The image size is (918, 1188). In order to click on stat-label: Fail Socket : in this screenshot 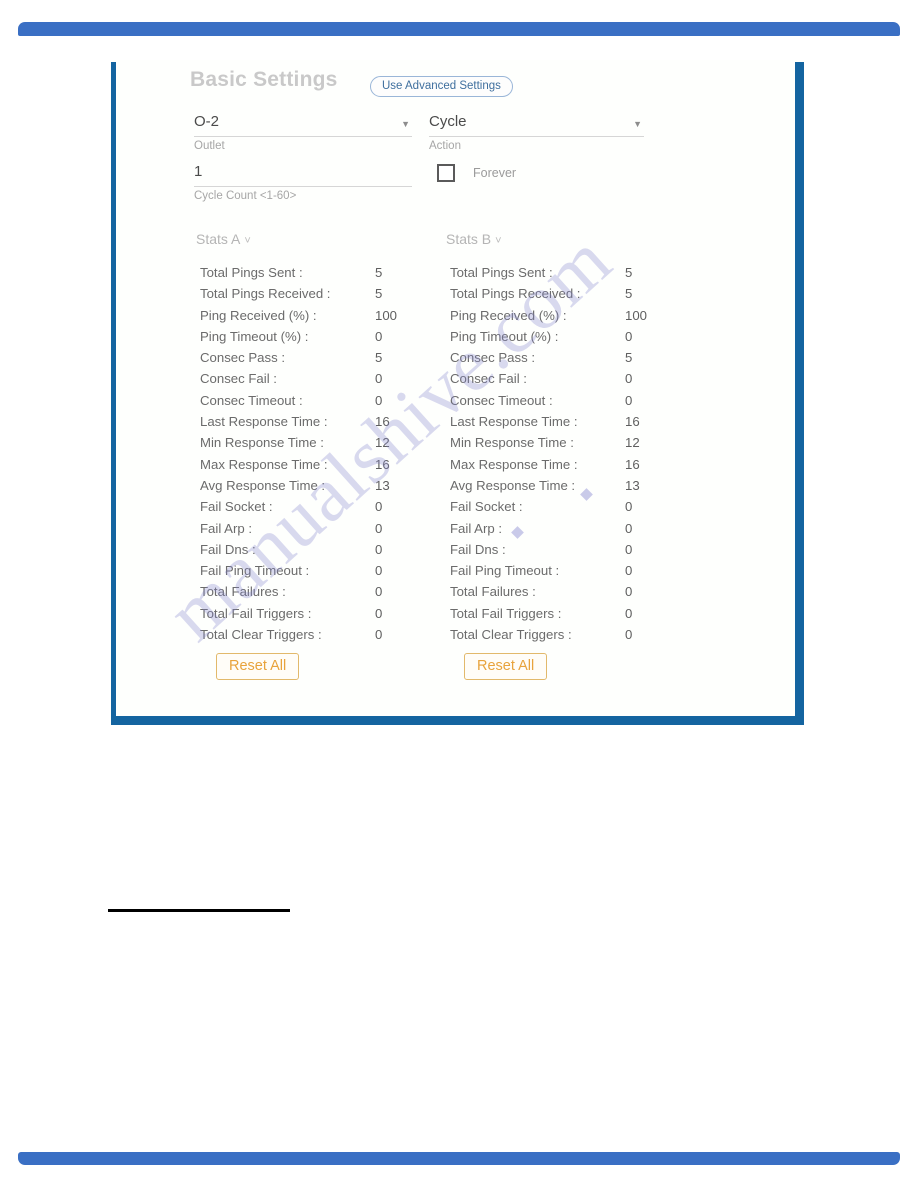, I will do `click(236, 507)`.